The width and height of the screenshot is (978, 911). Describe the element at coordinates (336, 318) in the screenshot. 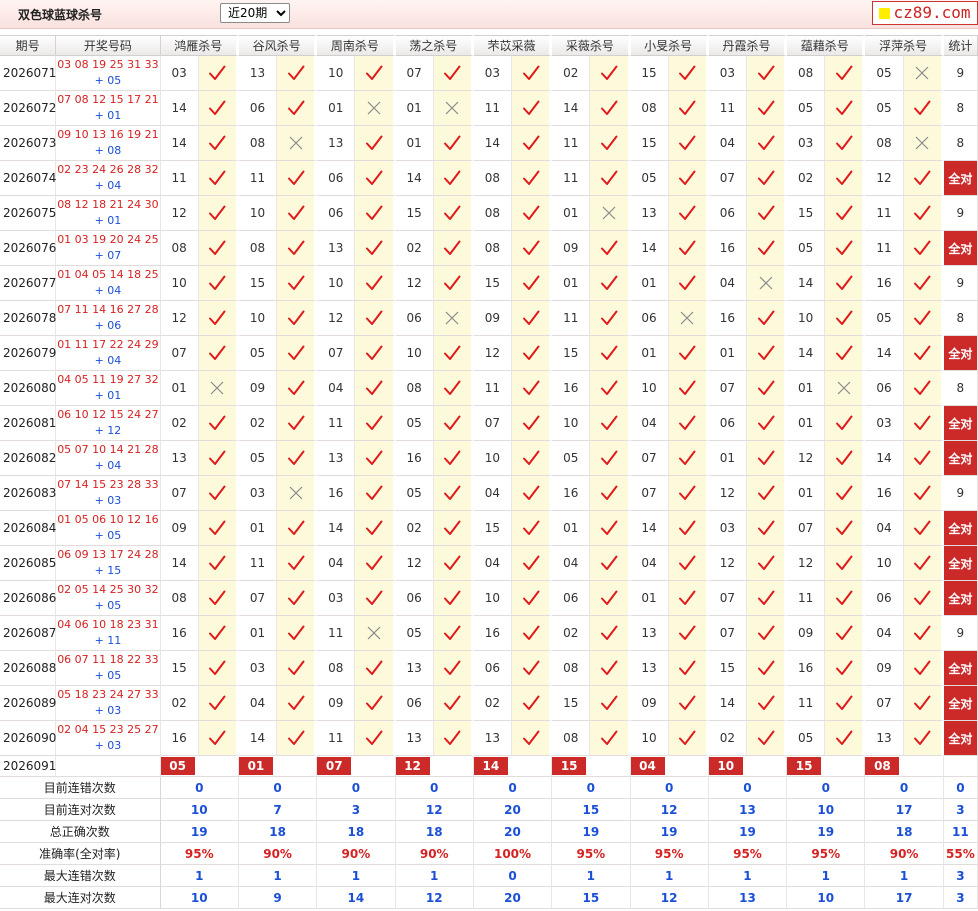

I see `kill-number: 12` at that location.